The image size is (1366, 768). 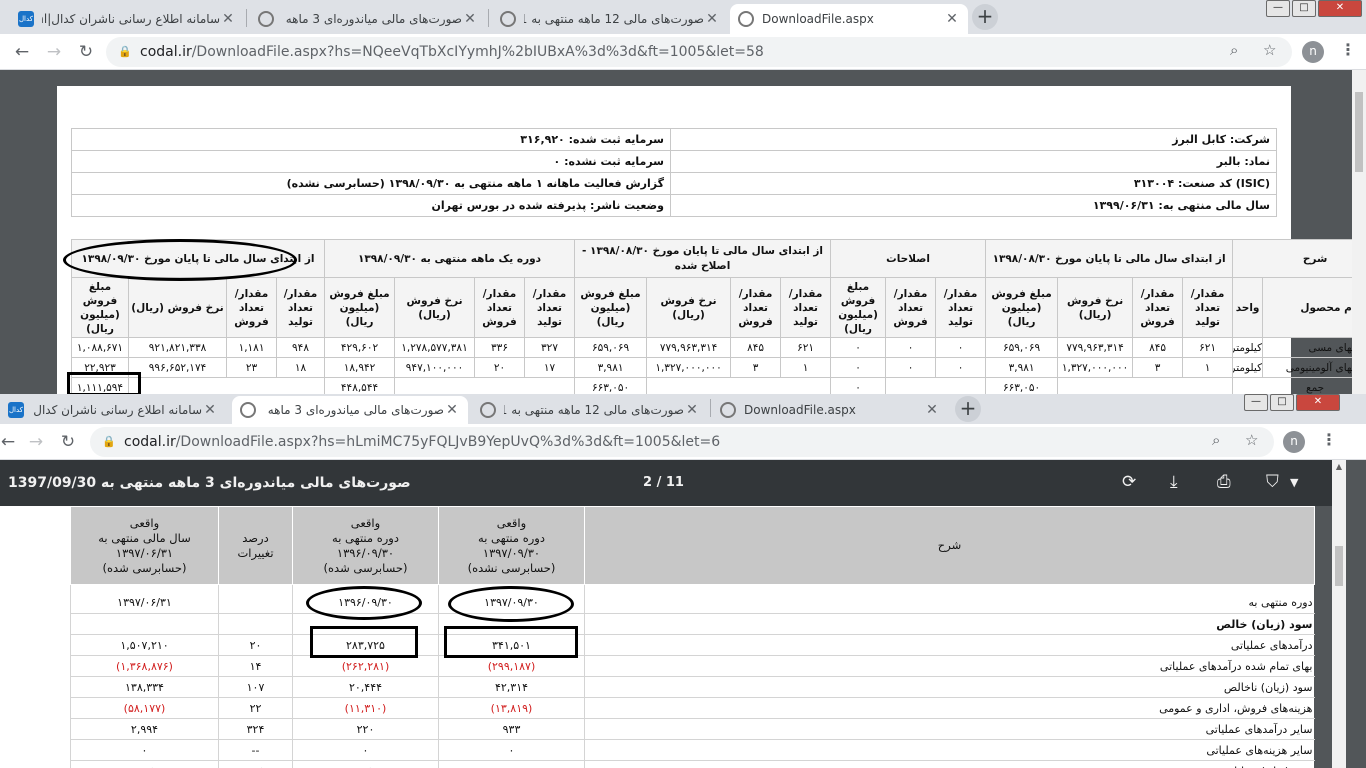 I want to click on table-cell: کیلومتر, so click(x=1248, y=367).